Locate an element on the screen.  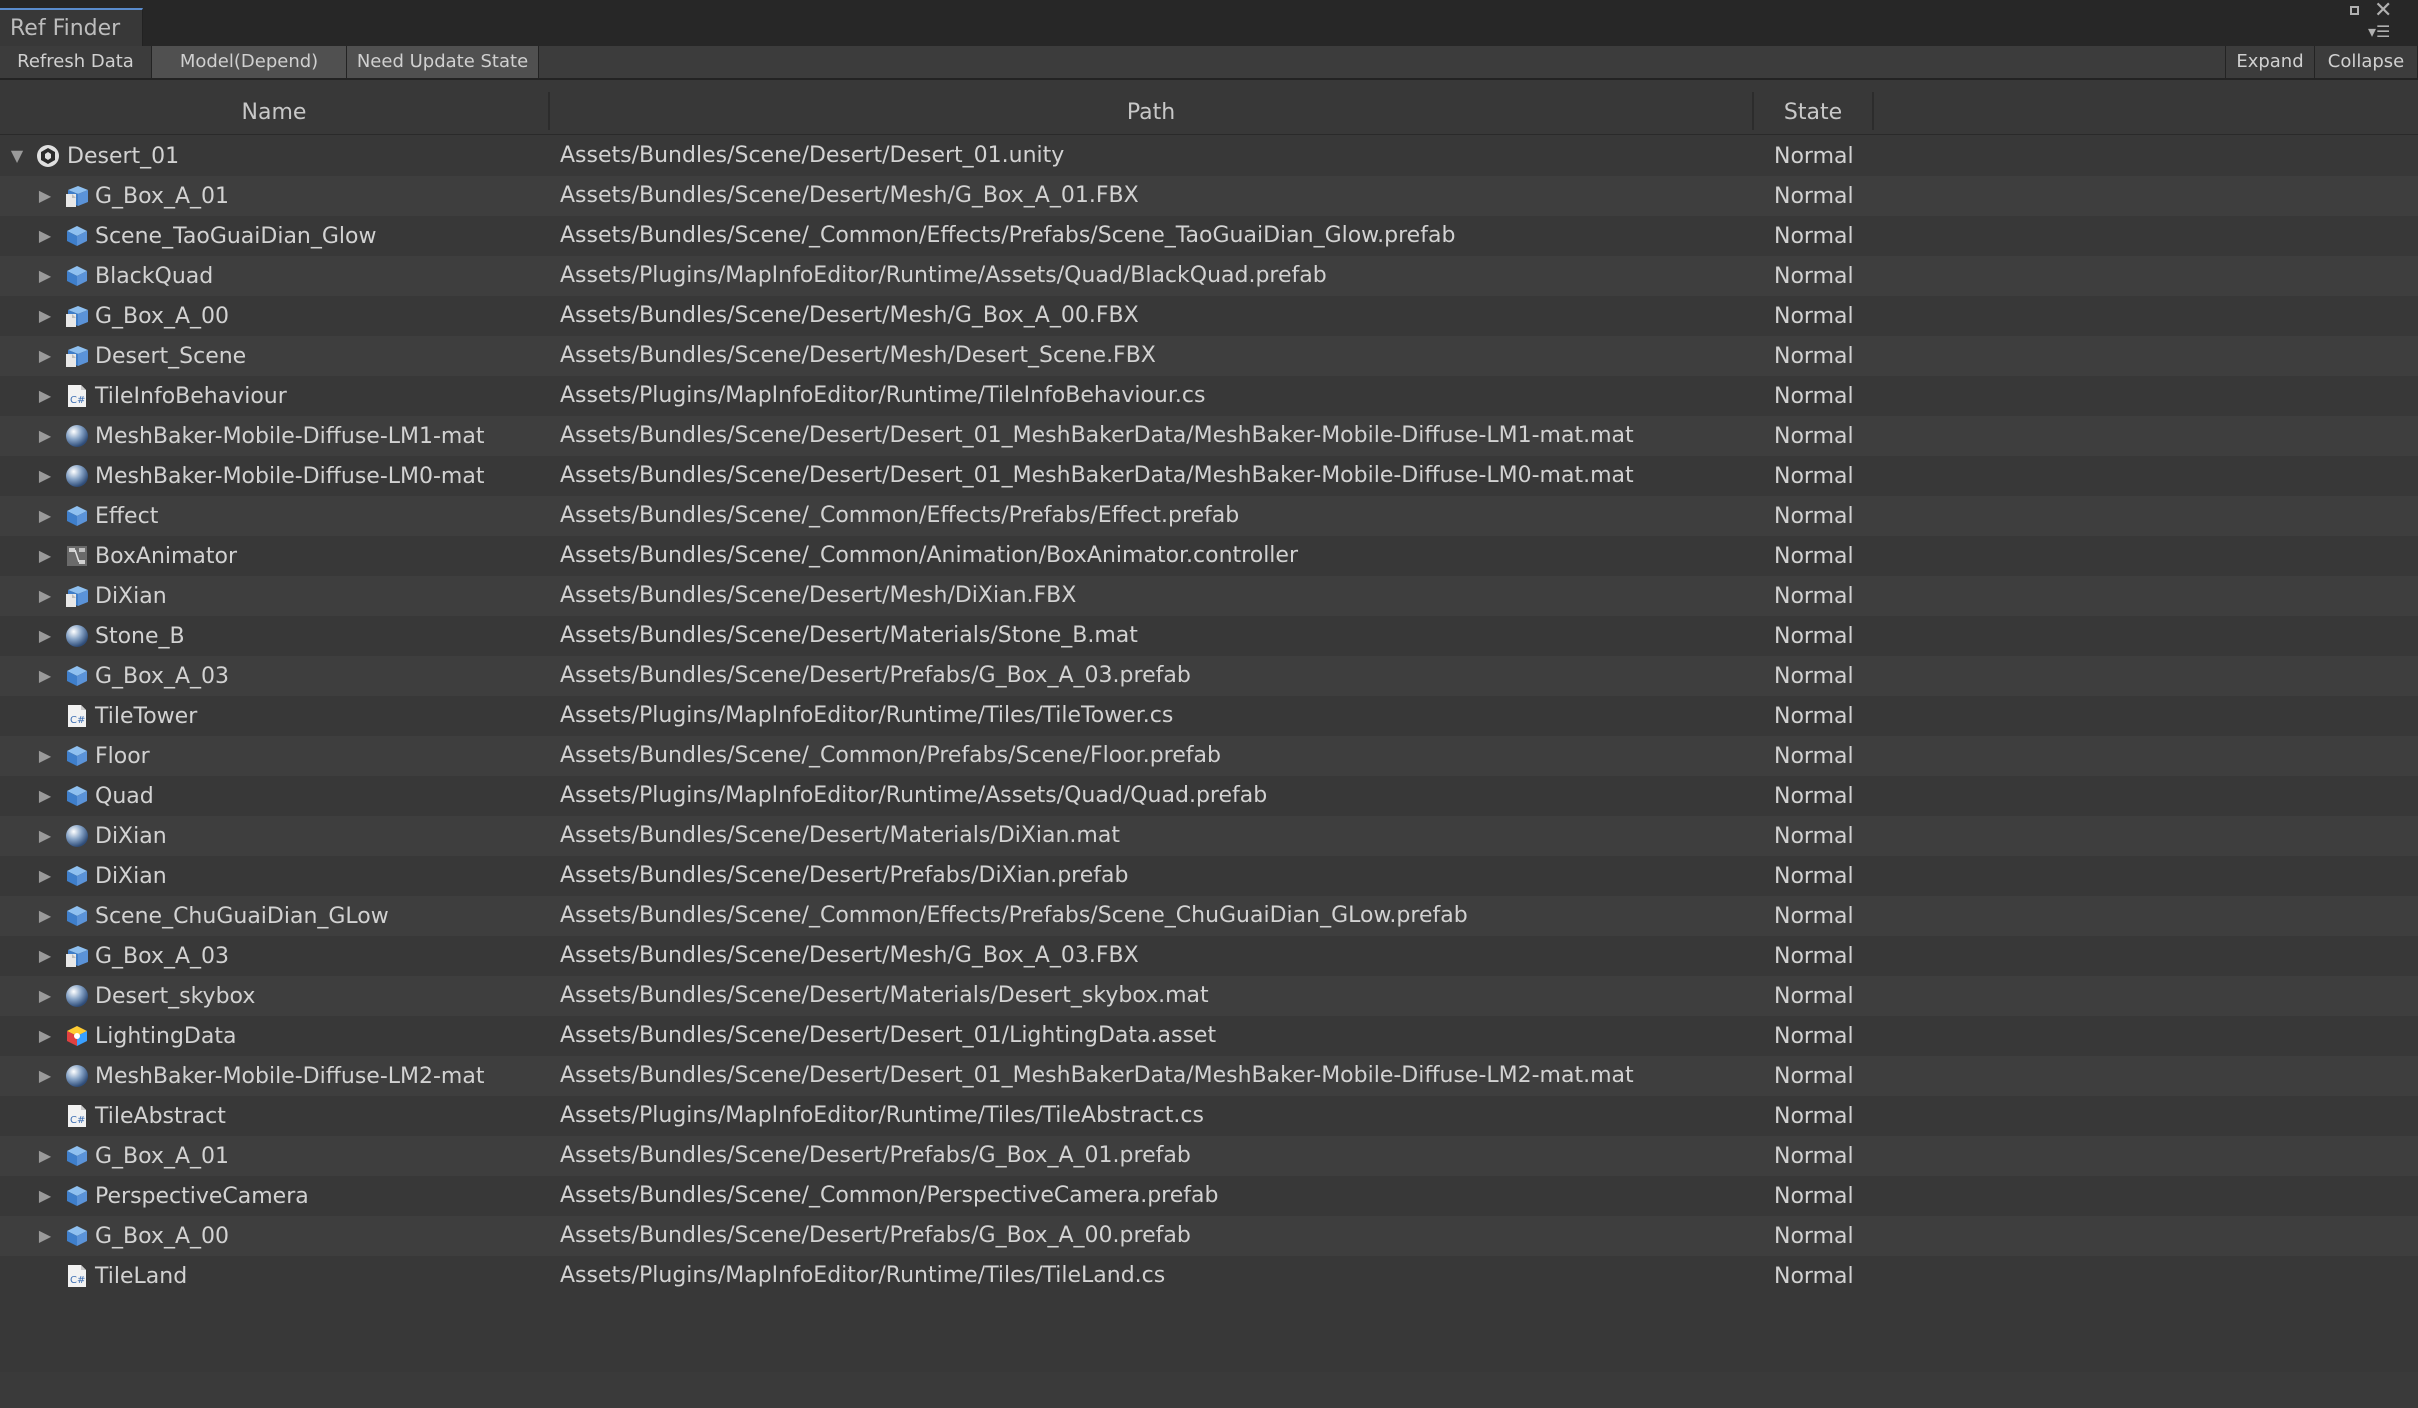
model-depend-button: Model(Depend) is located at coordinates (249, 62).